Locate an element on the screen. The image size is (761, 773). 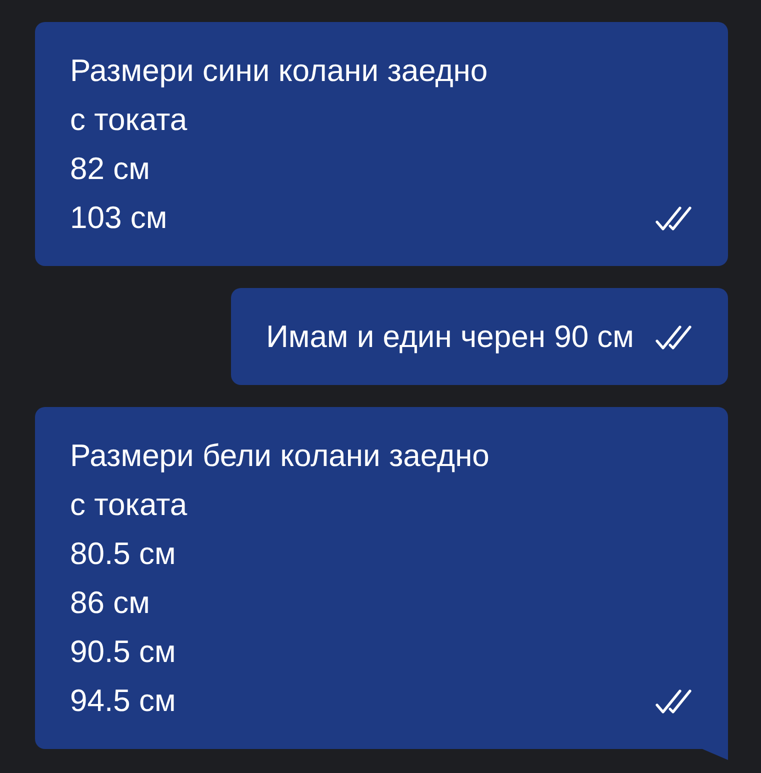
message-text: Размери сини колани заедно с токата 82 см 103 см is located at coordinates (279, 144).